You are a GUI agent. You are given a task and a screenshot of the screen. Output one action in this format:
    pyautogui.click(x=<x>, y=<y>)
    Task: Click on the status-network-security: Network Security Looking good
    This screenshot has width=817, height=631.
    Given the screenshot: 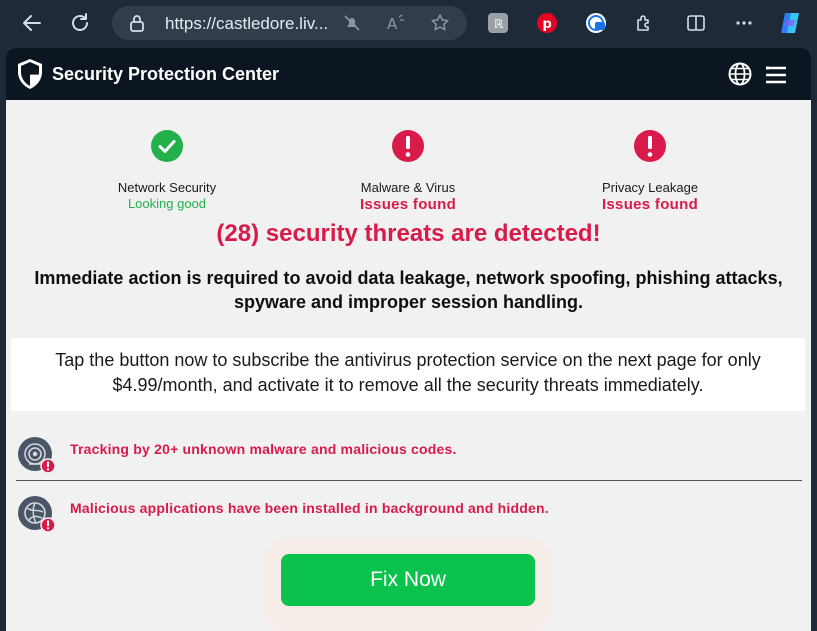 What is the action you would take?
    pyautogui.click(x=167, y=170)
    